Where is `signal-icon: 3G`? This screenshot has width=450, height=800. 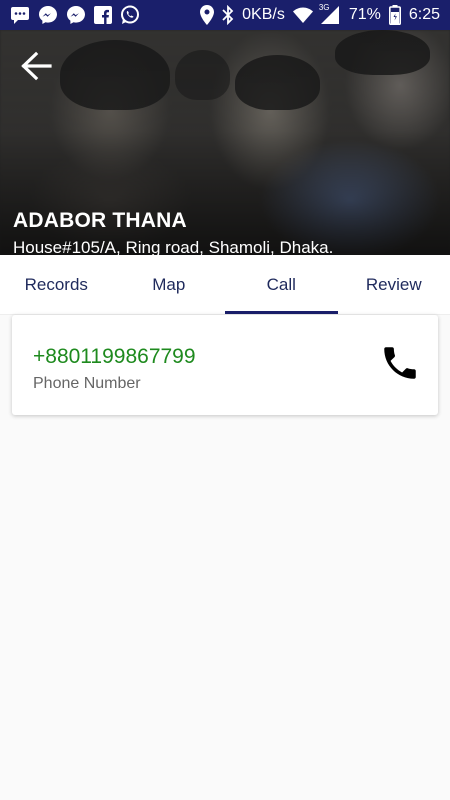 signal-icon: 3G is located at coordinates (329, 13).